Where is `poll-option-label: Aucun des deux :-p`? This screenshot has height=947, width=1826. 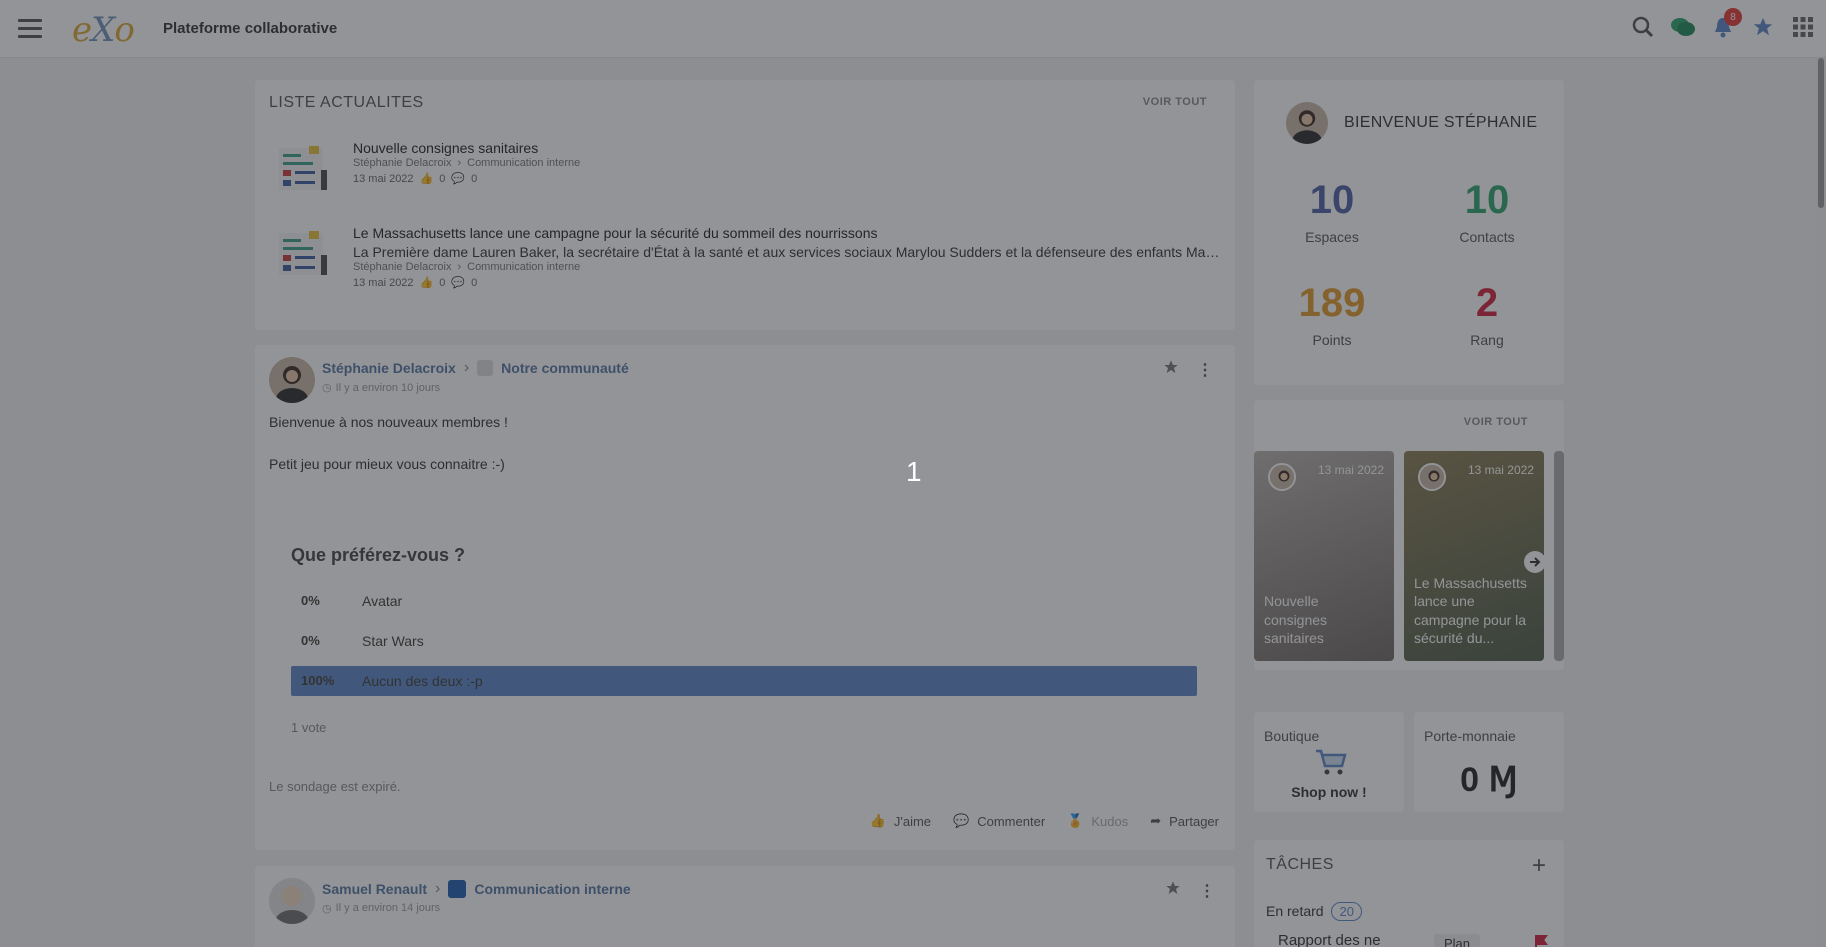
poll-option-label: Aucun des deux :-p is located at coordinates (422, 681).